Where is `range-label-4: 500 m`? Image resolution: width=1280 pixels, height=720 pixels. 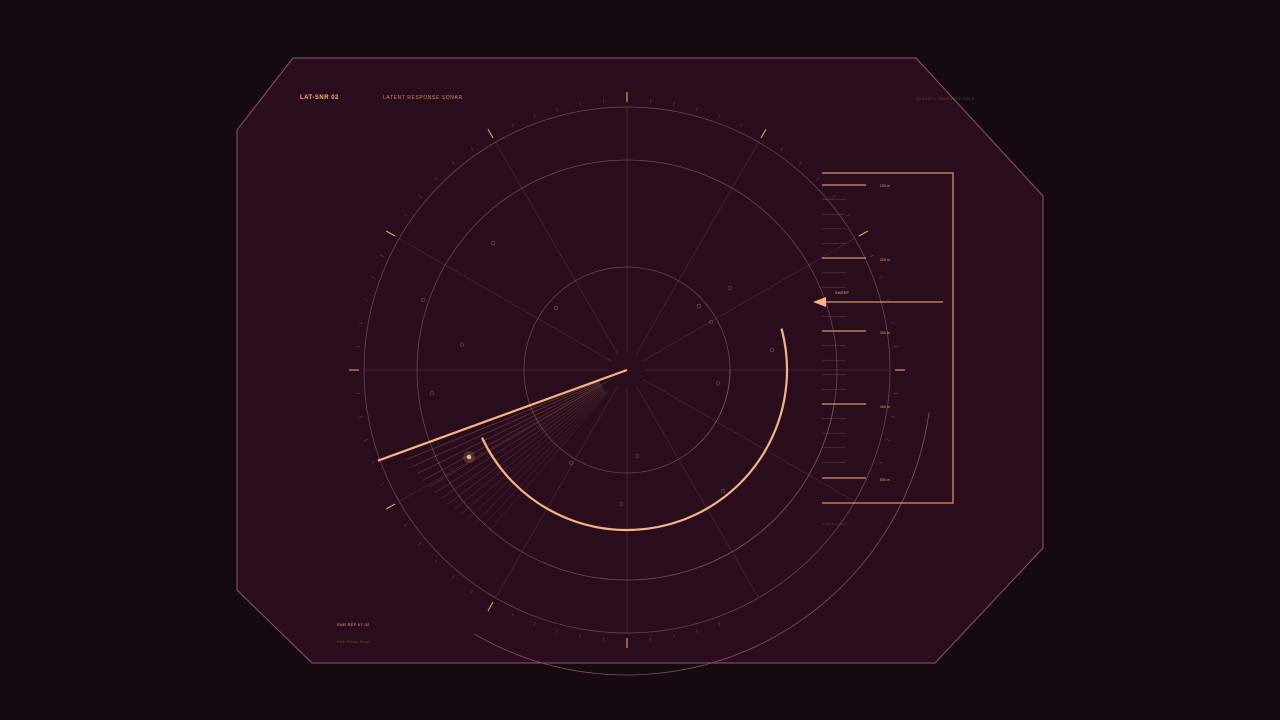 range-label-4: 500 m is located at coordinates (885, 480).